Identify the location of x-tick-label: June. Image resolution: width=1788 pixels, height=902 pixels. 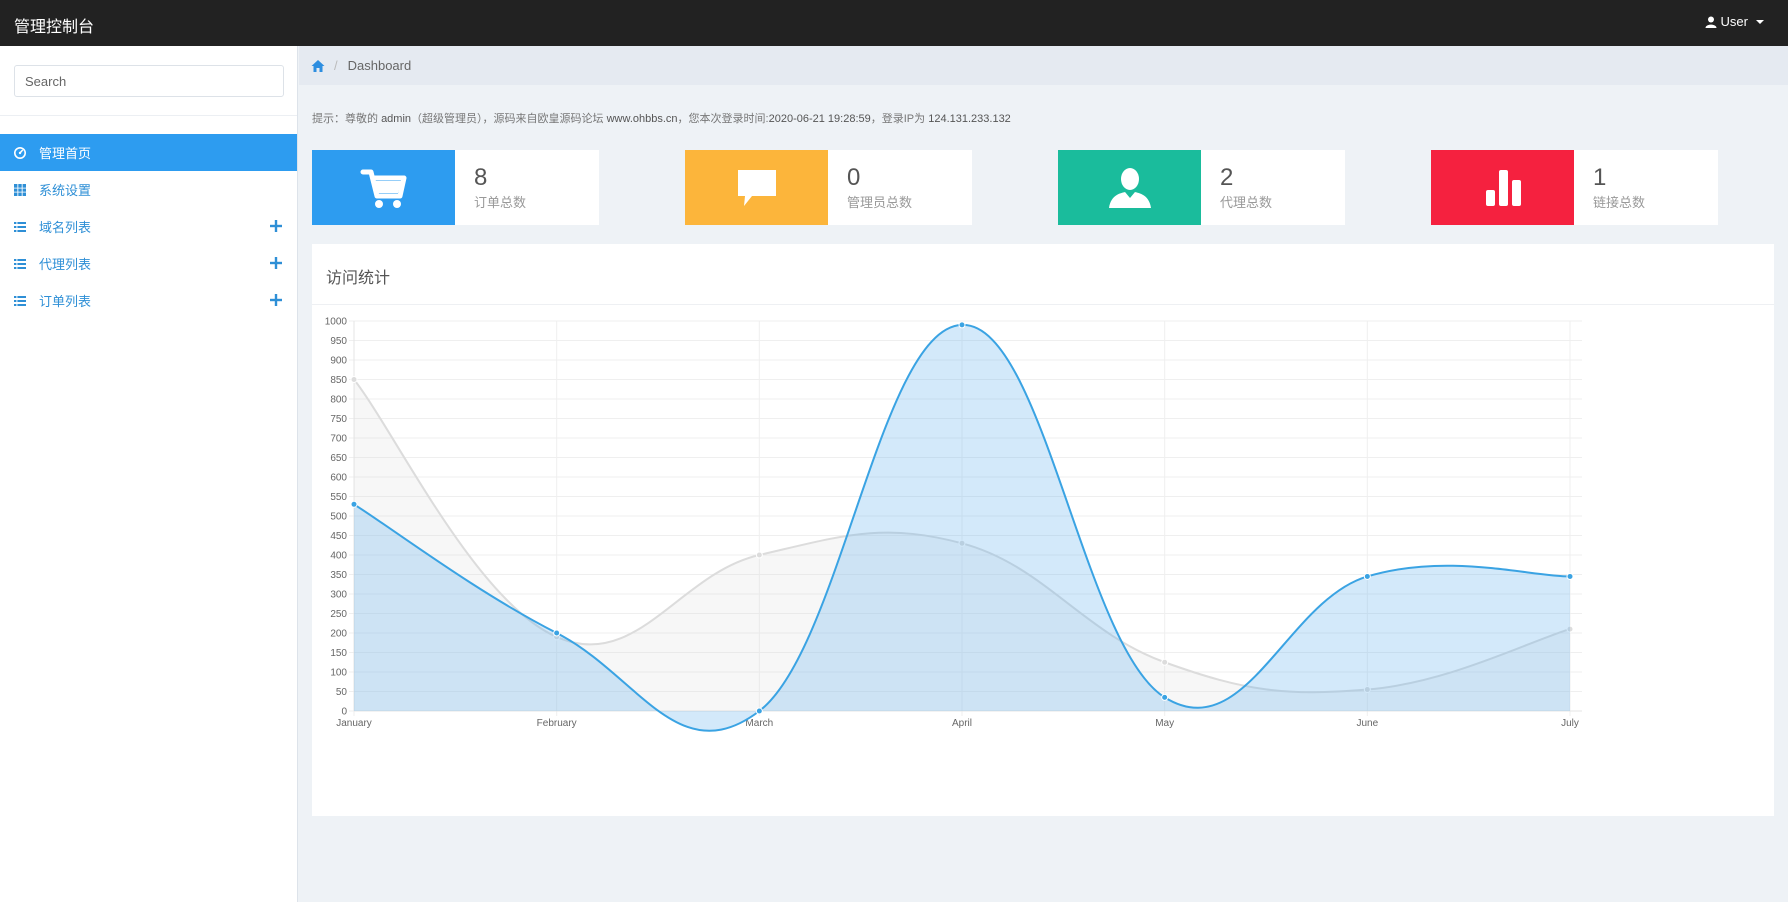
(1367, 723).